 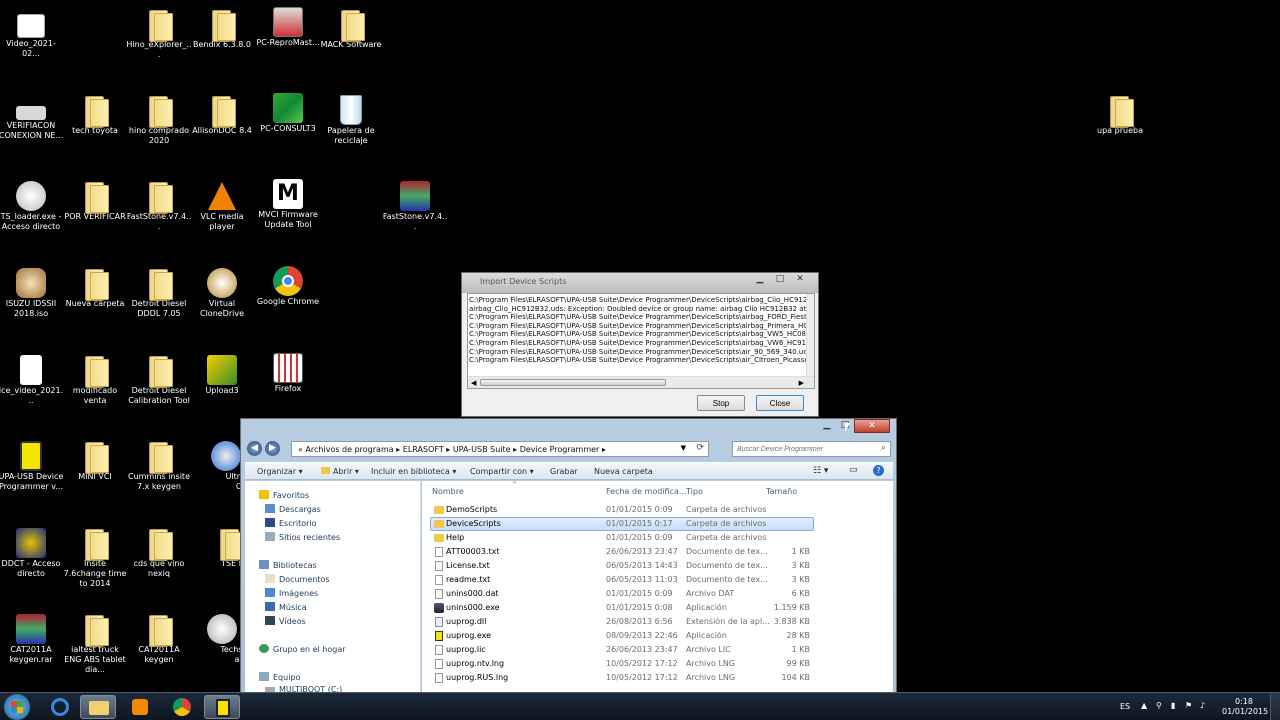 I want to click on desktop-icon-cat2011a-keygen: CAT2011A keygen, so click(x=159, y=639).